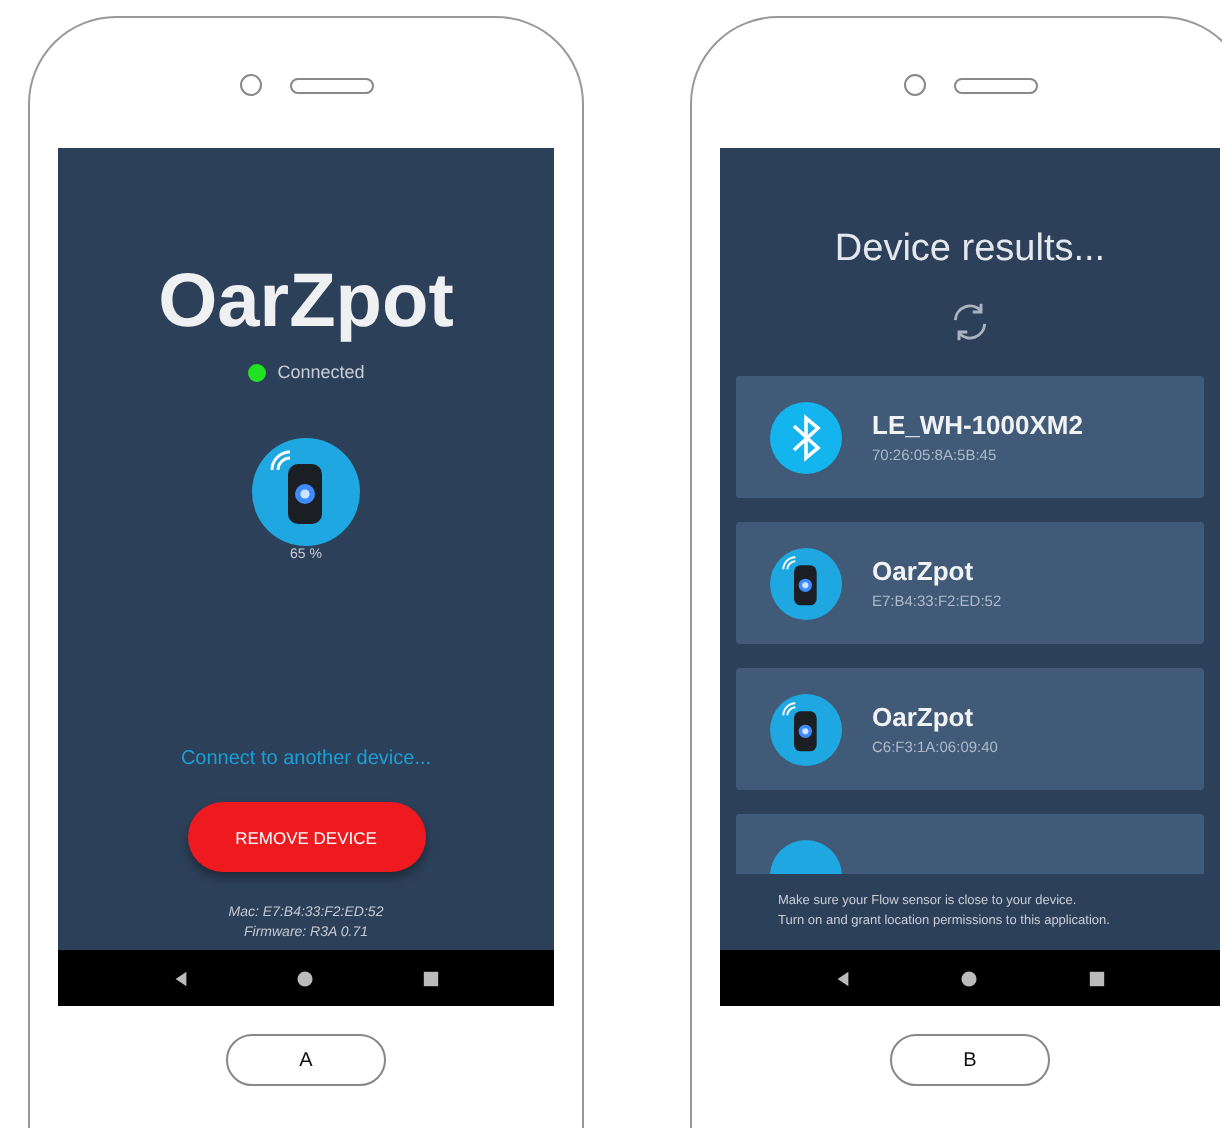 The image size is (1222, 1128). What do you see at coordinates (977, 425) in the screenshot?
I see `device-name: LE_WH-1000XM2` at bounding box center [977, 425].